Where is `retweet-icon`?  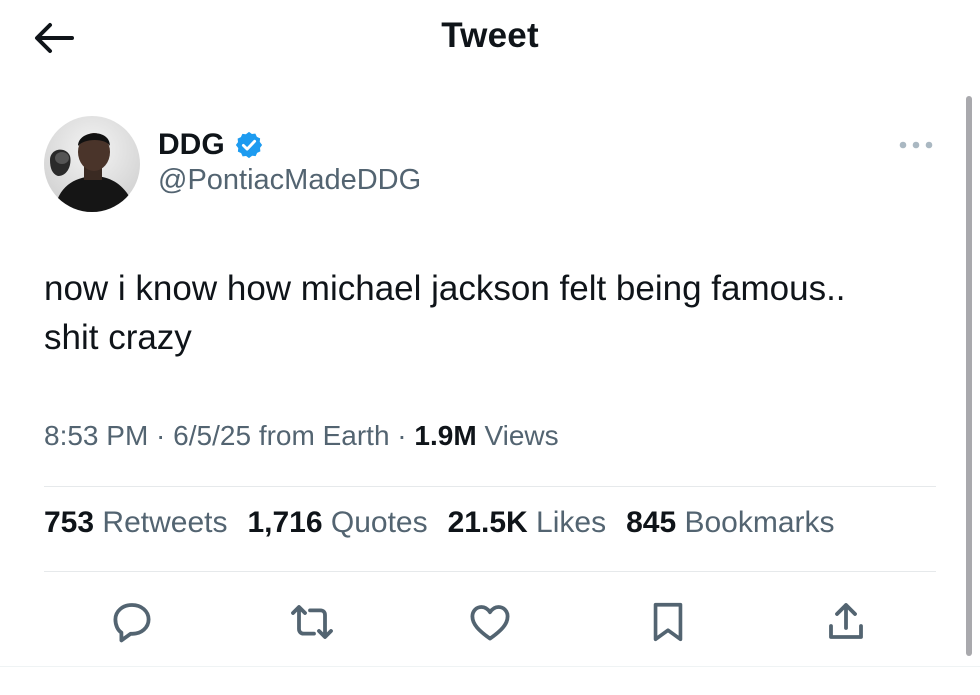
retweet-icon is located at coordinates (312, 622).